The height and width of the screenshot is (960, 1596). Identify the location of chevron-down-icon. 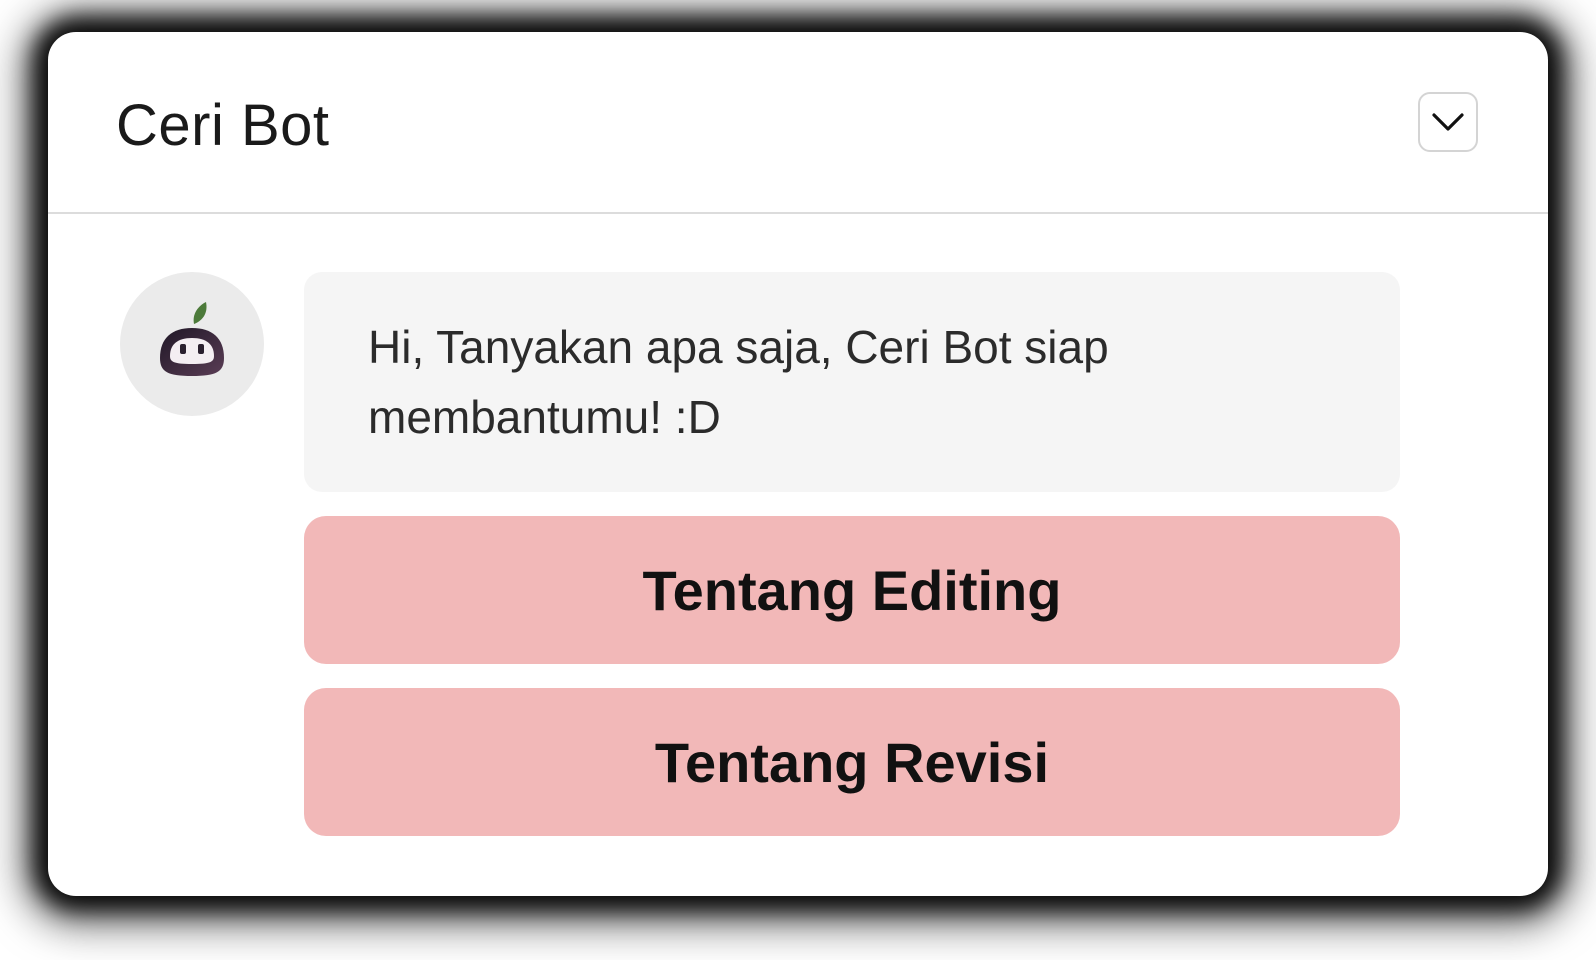
(1448, 122).